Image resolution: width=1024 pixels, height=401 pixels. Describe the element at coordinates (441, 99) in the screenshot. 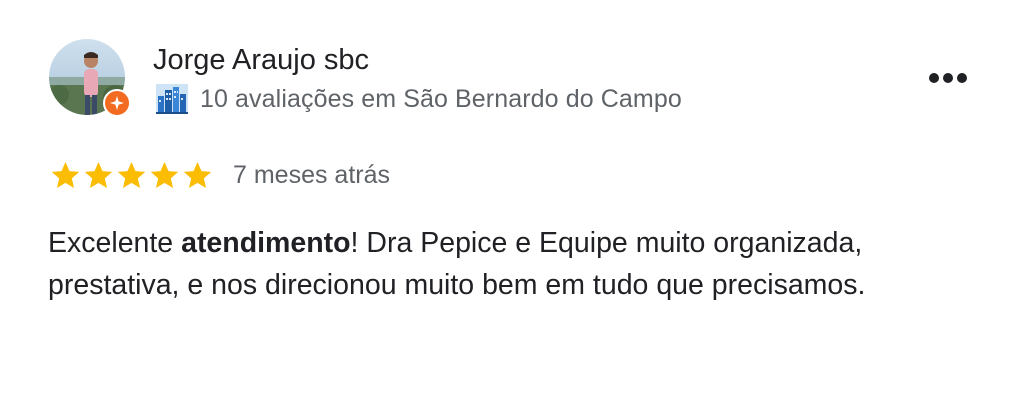

I see `author-reviews-count: 10 avaliações em São Bernardo do Campo` at that location.